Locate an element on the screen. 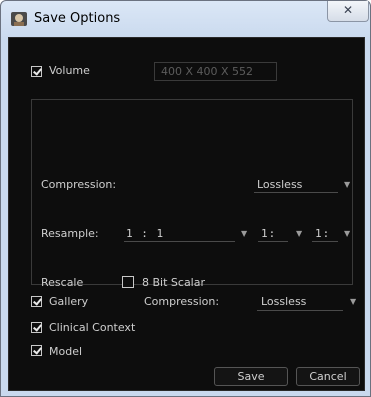  resample-ratio-dropdown is located at coordinates (179, 241).